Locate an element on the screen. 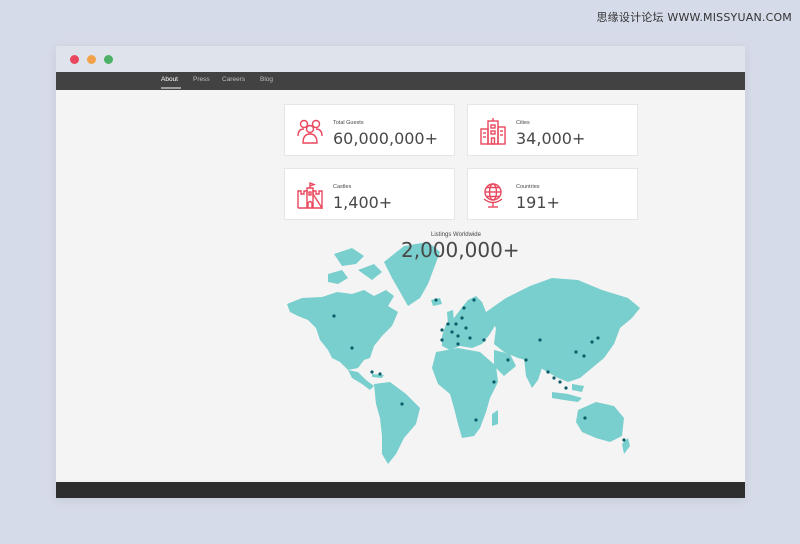  stat-card-total-guests: Total Guests 60,000,000+ is located at coordinates (369, 130).